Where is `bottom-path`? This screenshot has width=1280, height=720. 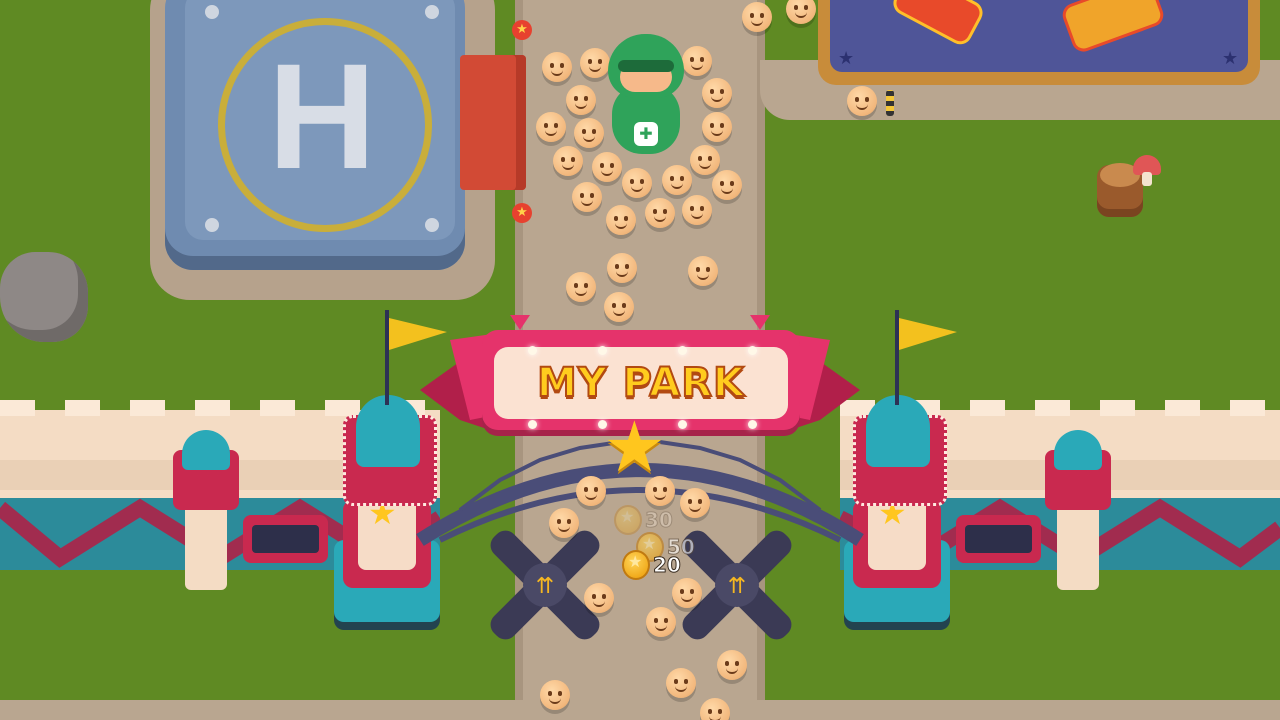 bottom-path is located at coordinates (640, 710).